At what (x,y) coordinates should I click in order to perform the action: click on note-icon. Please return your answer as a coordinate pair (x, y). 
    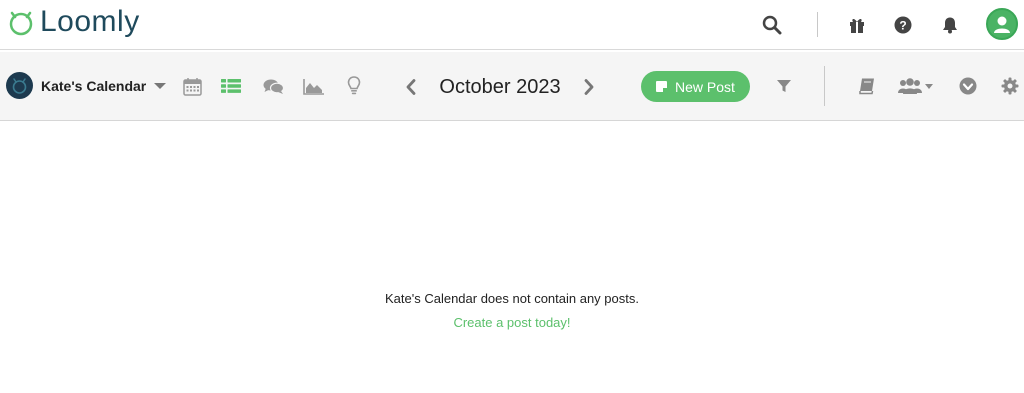
    Looking at the image, I should click on (662, 86).